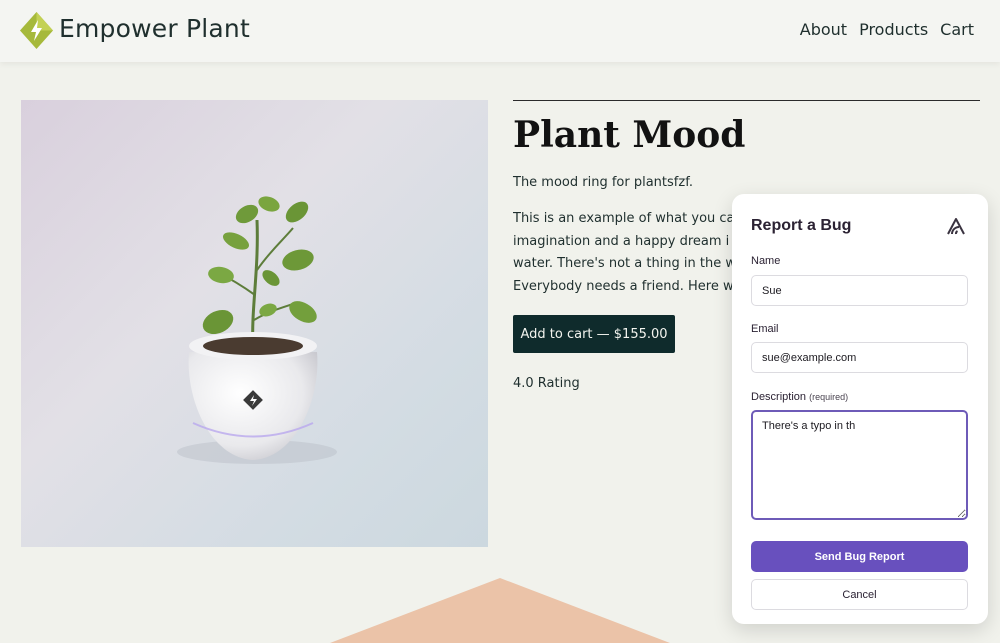 The image size is (1000, 643). Describe the element at coordinates (594, 334) in the screenshot. I see `add-to-cart-button: Add to cart — $155.00` at that location.